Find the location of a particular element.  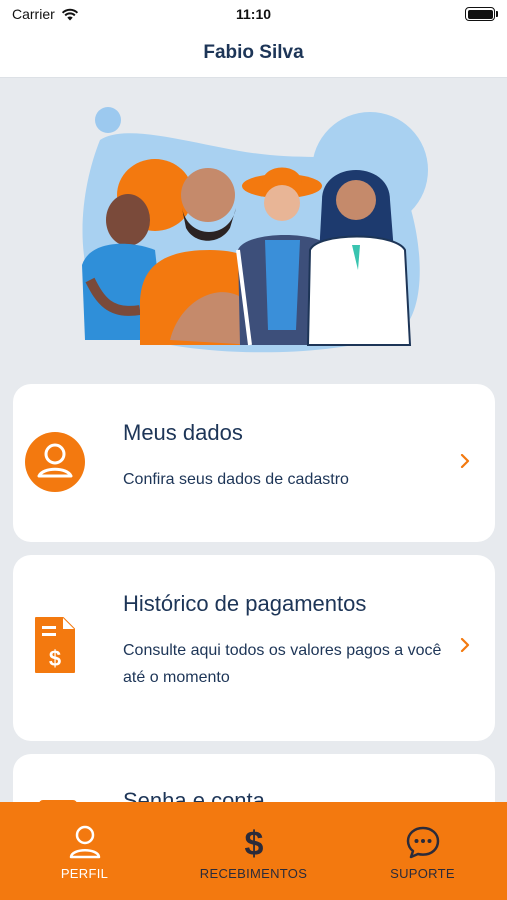

card-title: Meus dados is located at coordinates (183, 432).